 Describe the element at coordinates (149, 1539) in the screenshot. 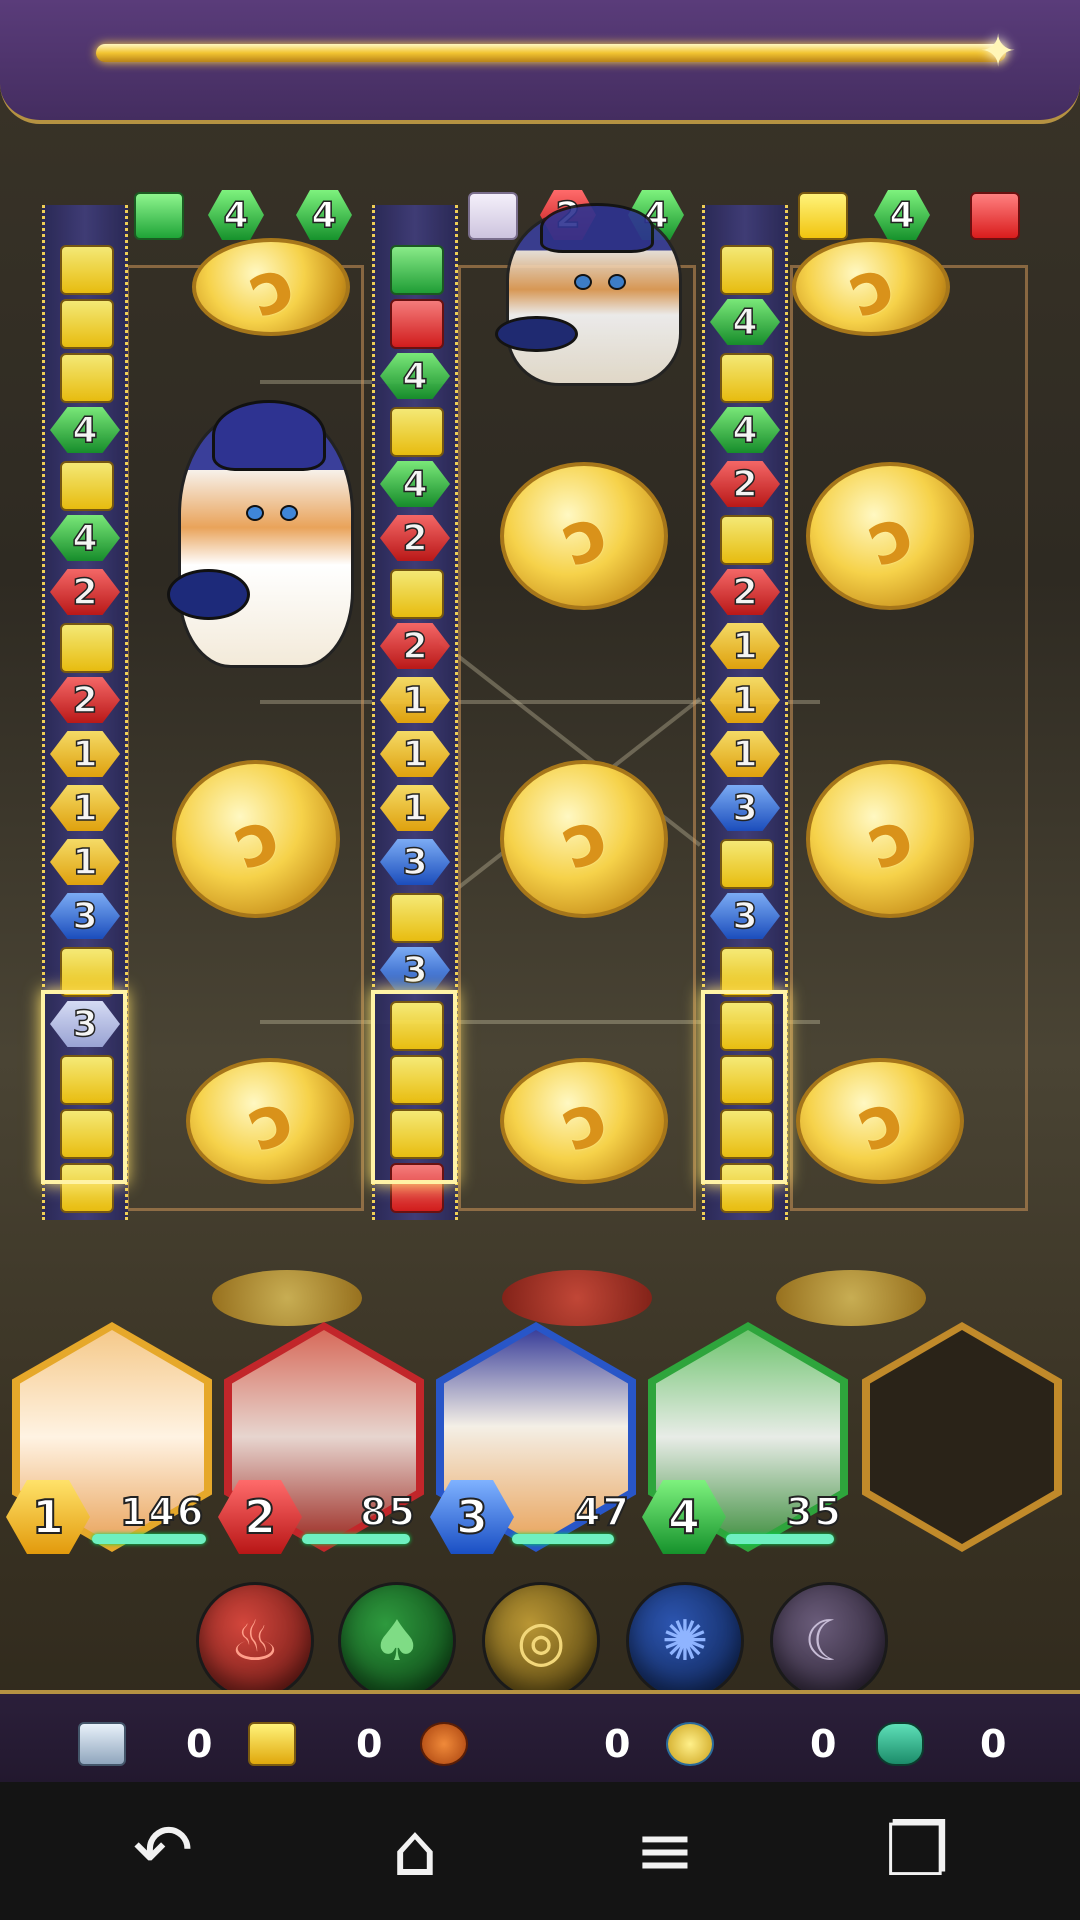

I see `unit-1-hp-bar` at that location.